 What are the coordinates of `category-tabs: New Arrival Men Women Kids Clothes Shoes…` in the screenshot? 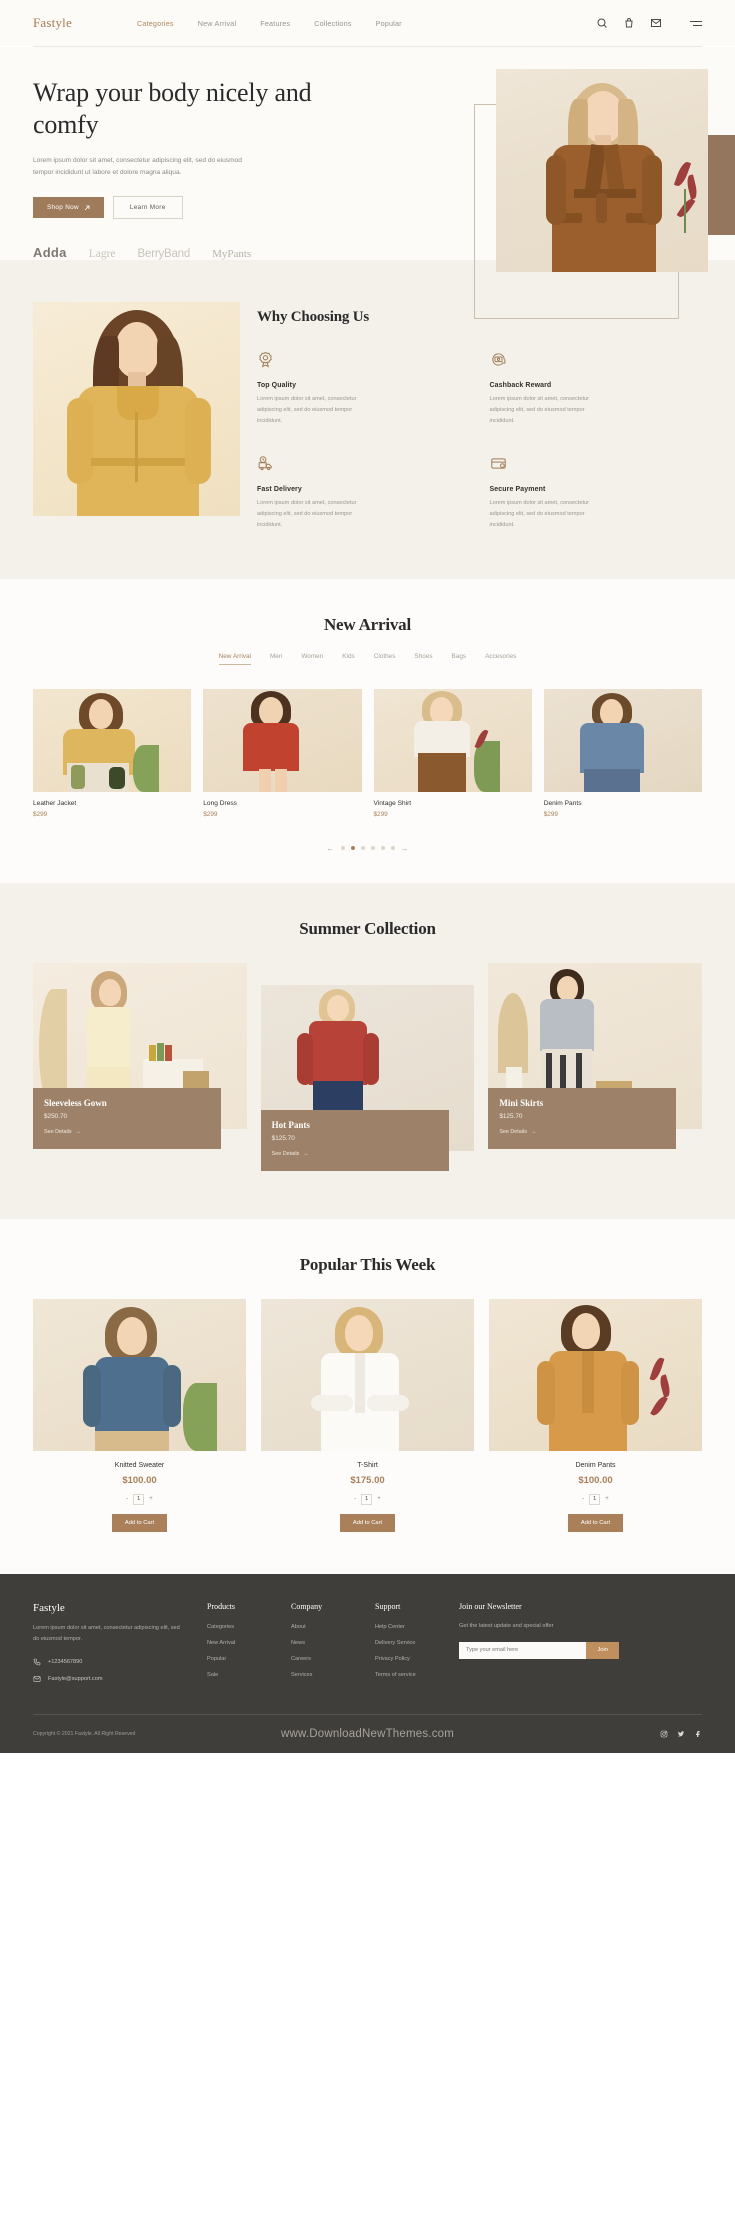 It's located at (367, 659).